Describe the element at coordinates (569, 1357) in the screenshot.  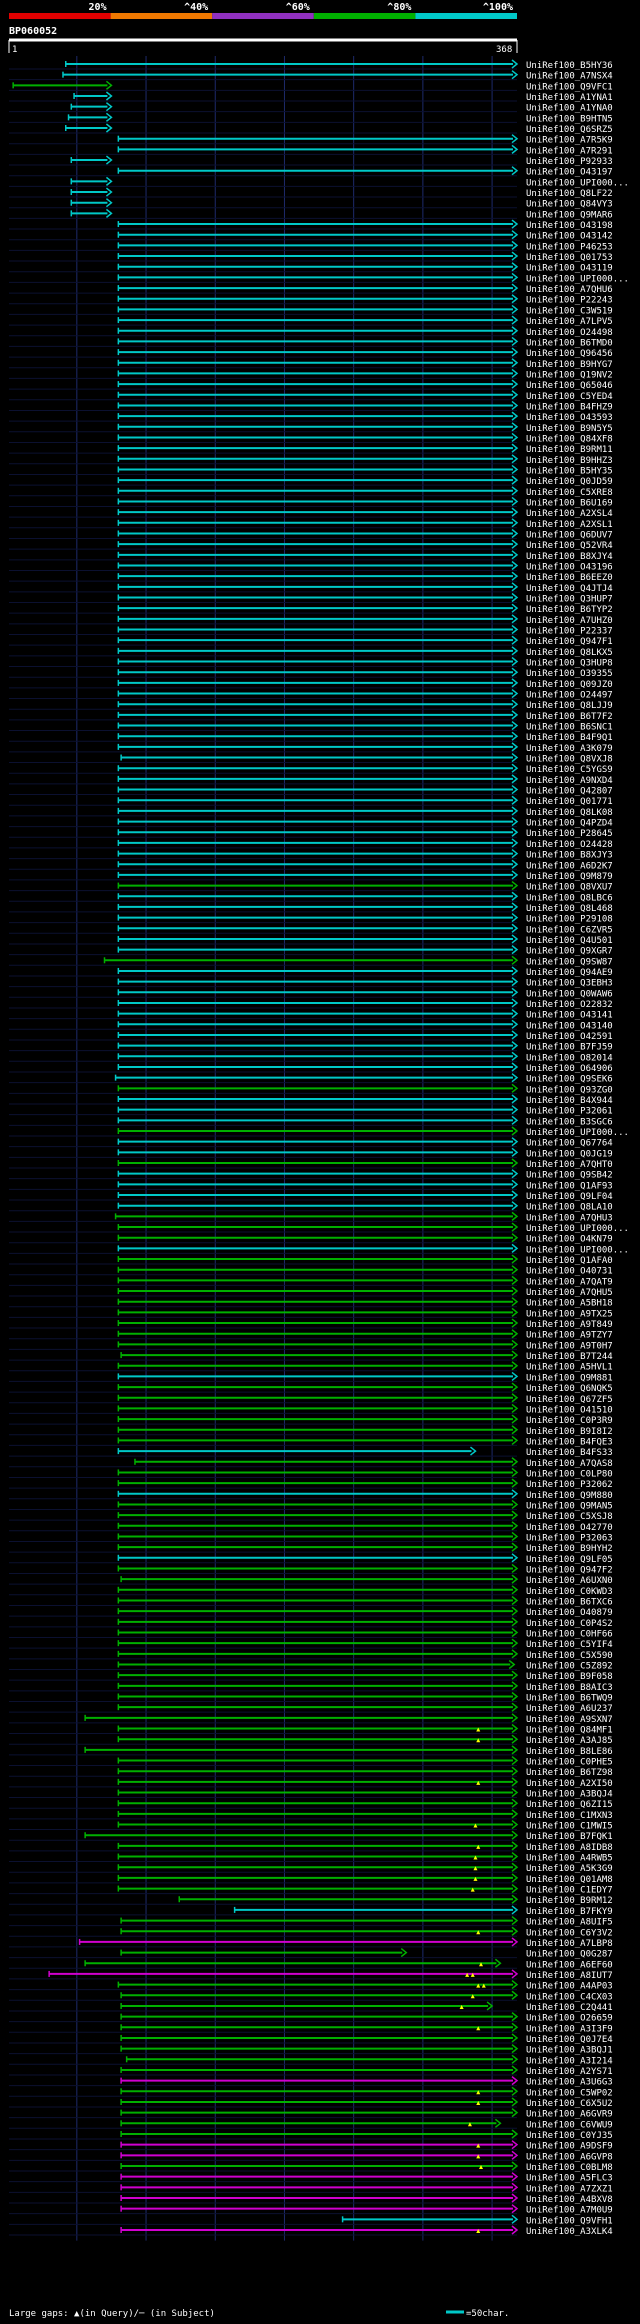
I see `hit-label: UniRef100_B7T244` at that location.